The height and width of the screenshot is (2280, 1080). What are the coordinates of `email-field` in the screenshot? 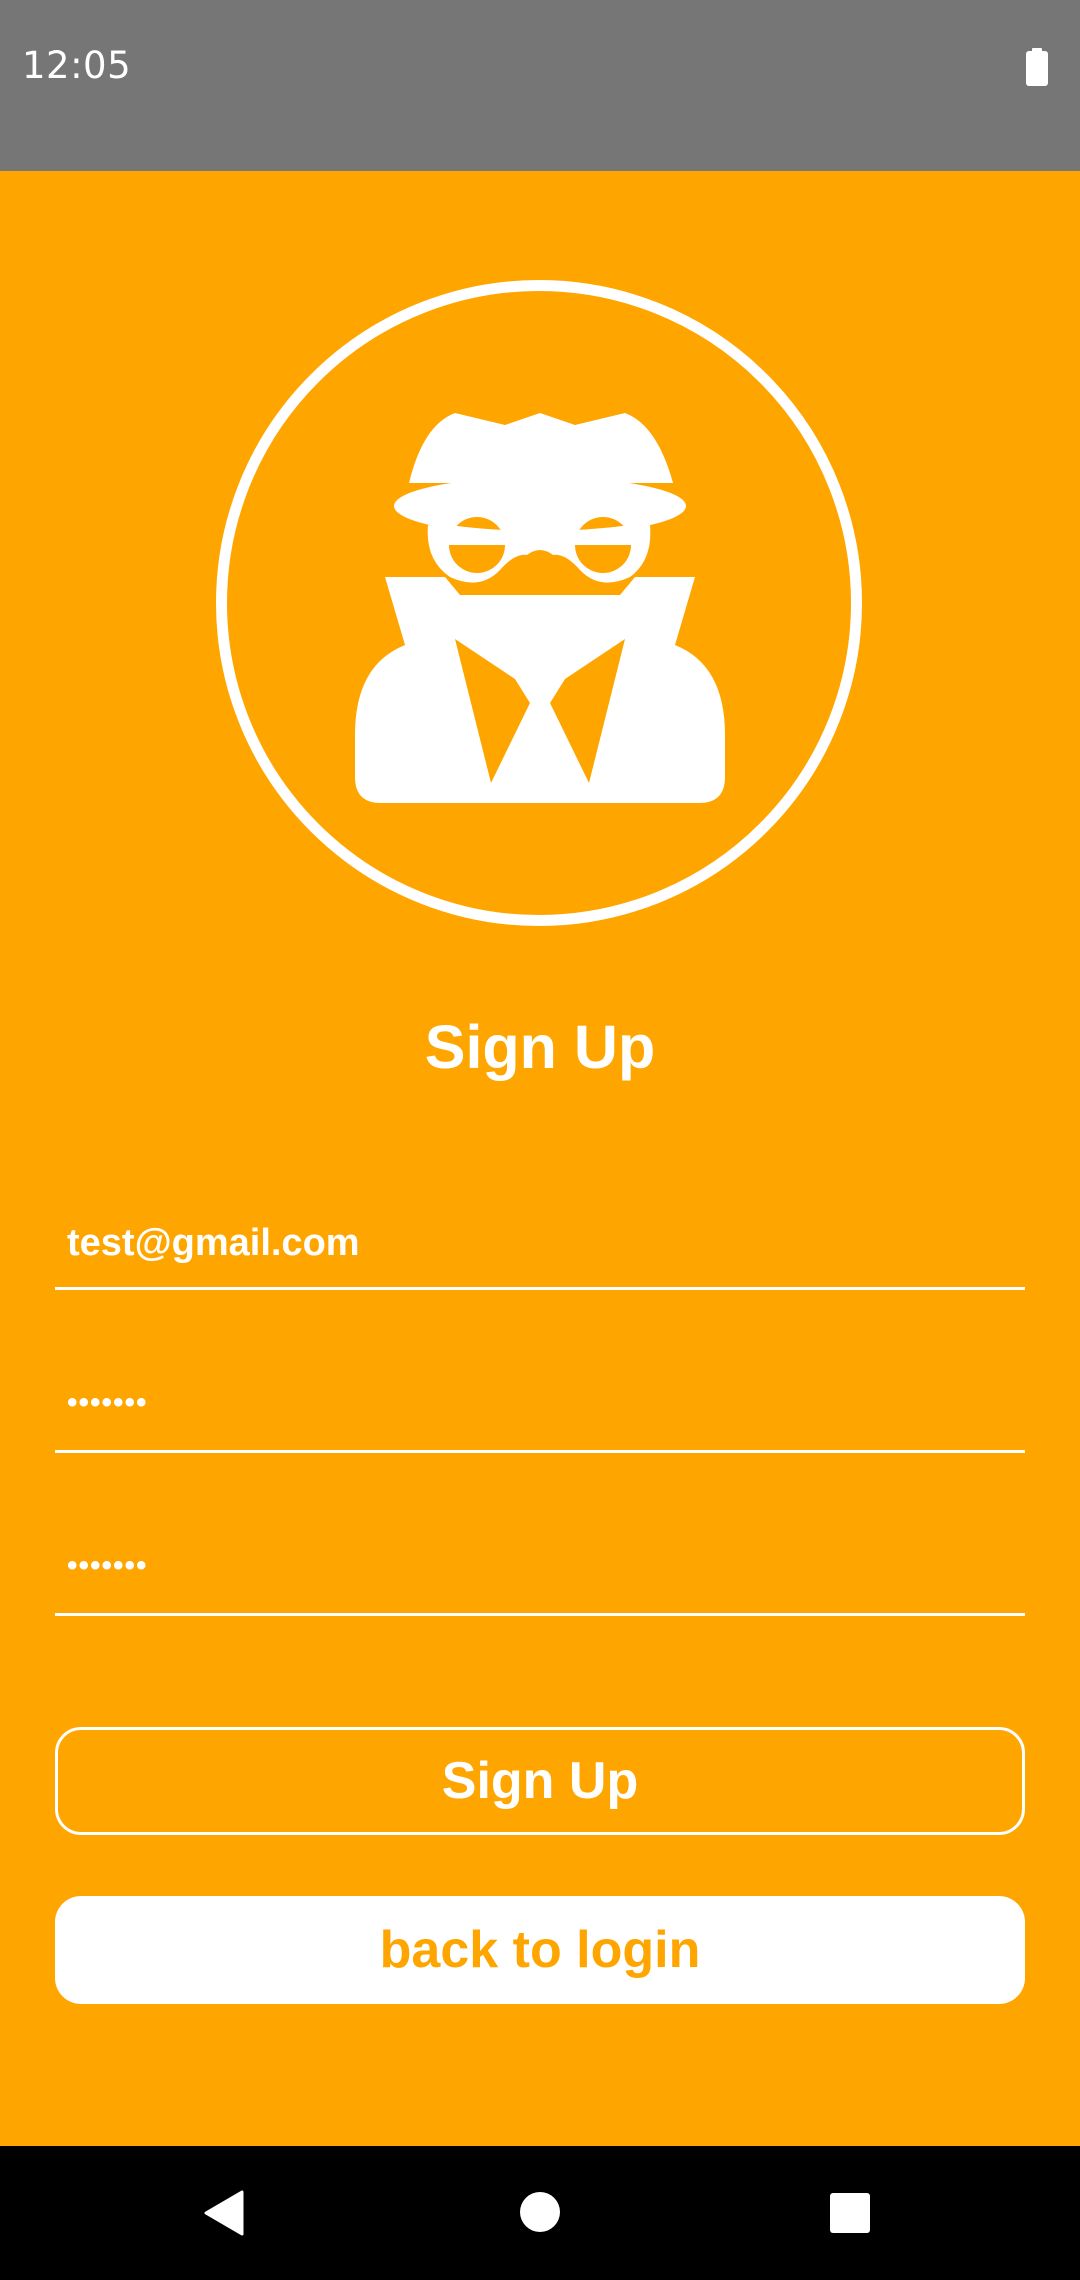 It's located at (540, 1243).